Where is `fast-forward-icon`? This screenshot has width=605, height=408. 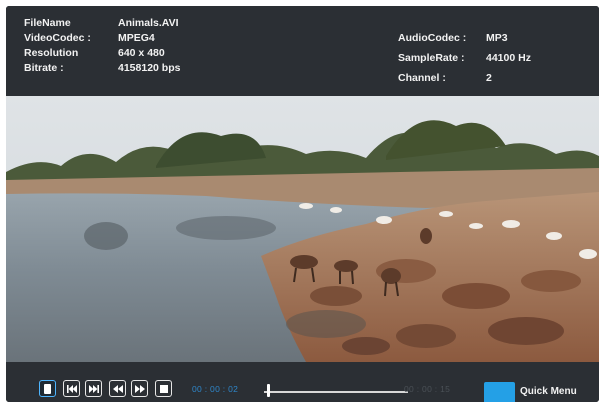 fast-forward-icon is located at coordinates (139, 388).